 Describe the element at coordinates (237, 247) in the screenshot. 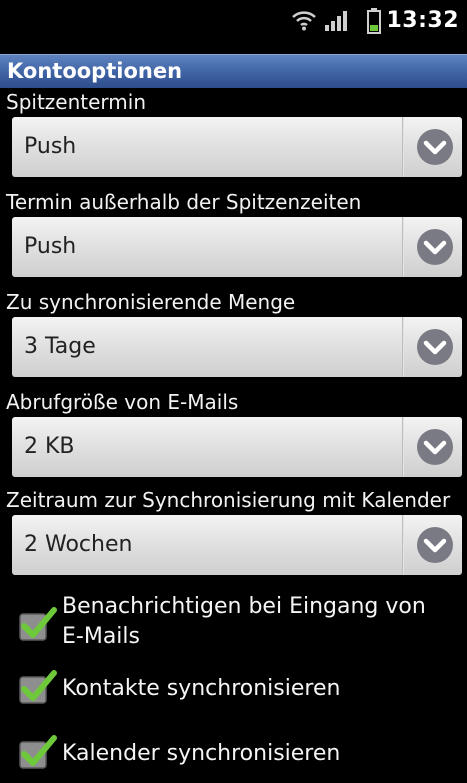

I see `dropdown-offpeak: Push` at that location.